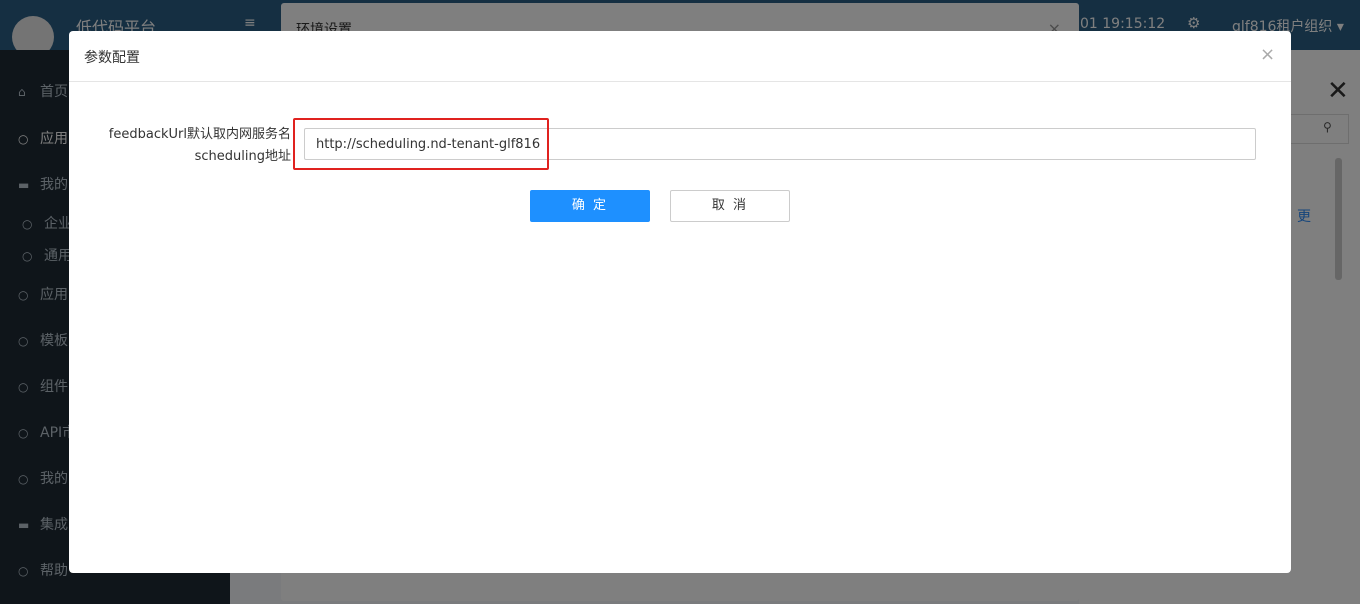 This screenshot has height=604, width=1360. Describe the element at coordinates (112, 58) in the screenshot. I see `modal-title: 参数配置` at that location.